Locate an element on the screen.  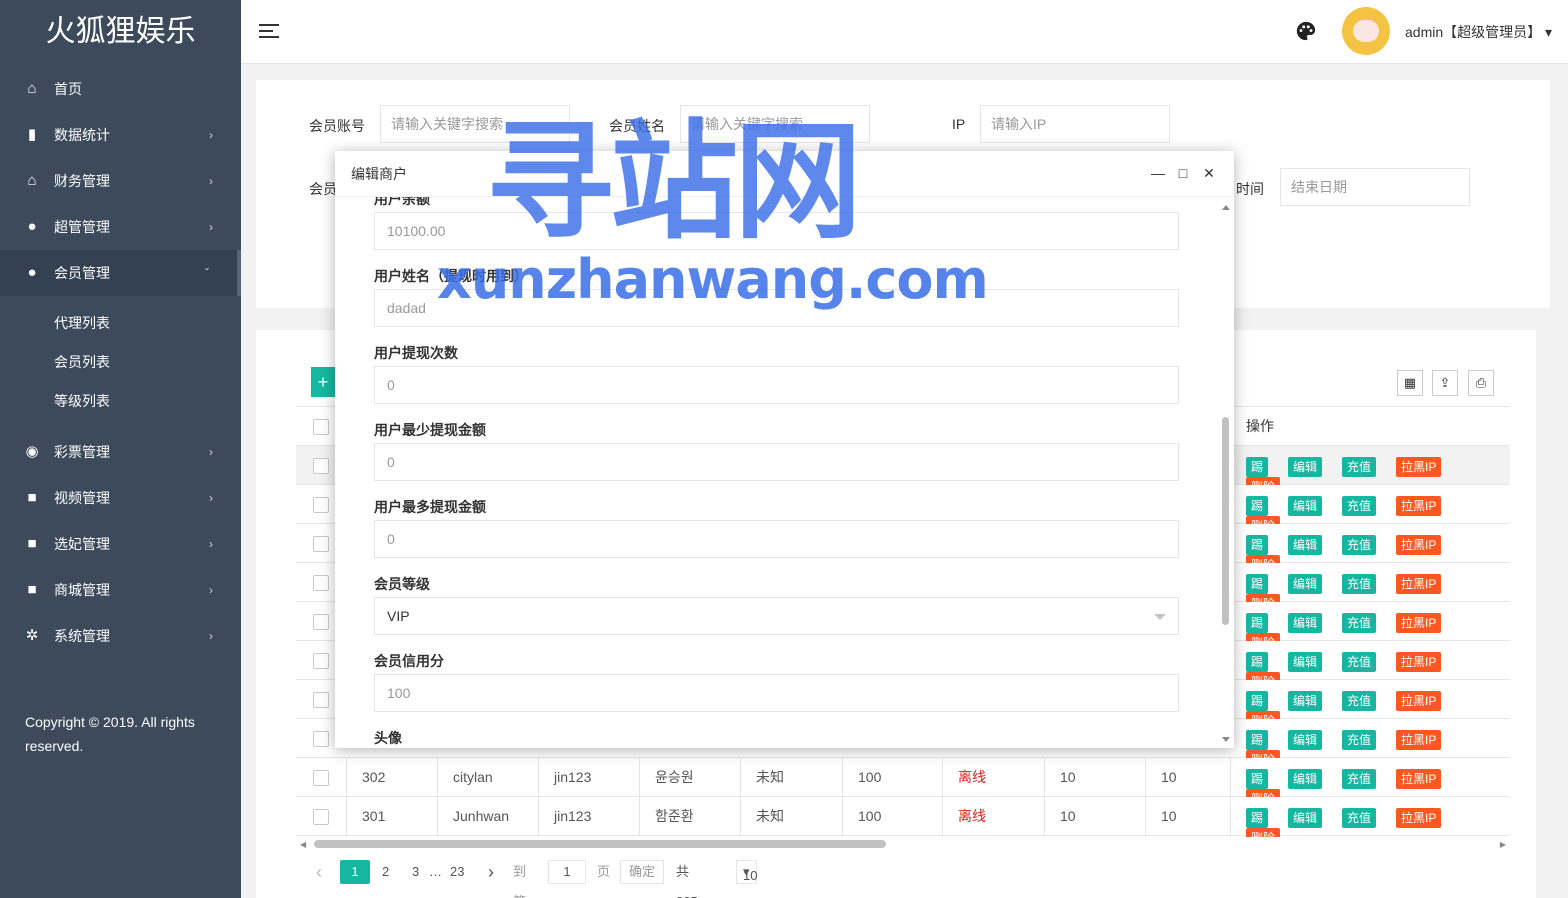
scroll-right-icon: ▶ is located at coordinates (1503, 844).